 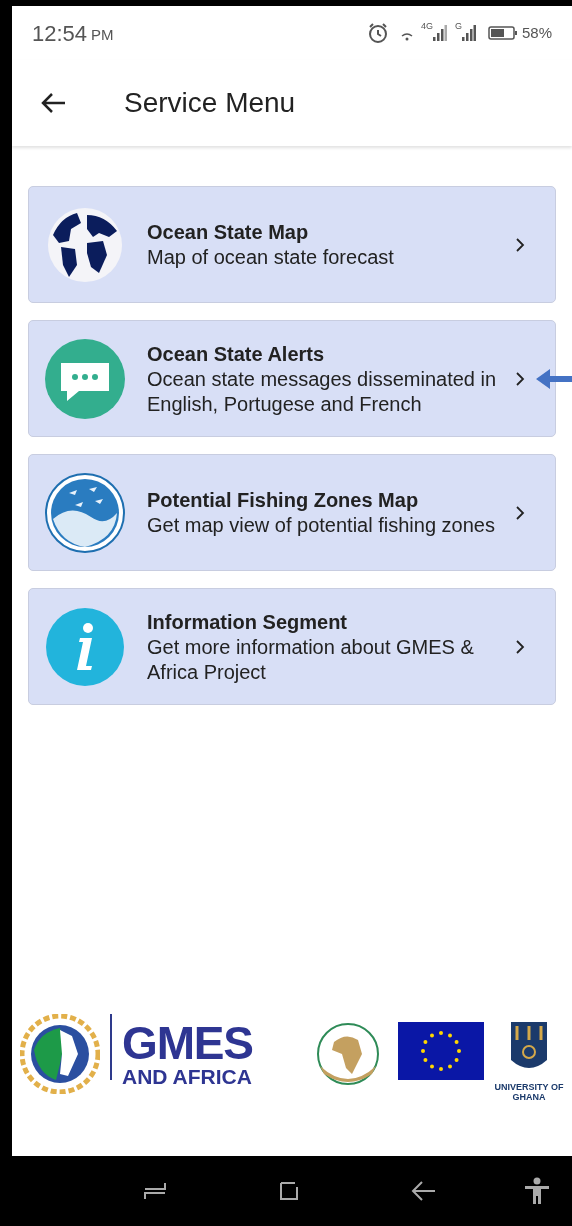 What do you see at coordinates (228, 232) in the screenshot?
I see `item-title: Ocean State Map` at bounding box center [228, 232].